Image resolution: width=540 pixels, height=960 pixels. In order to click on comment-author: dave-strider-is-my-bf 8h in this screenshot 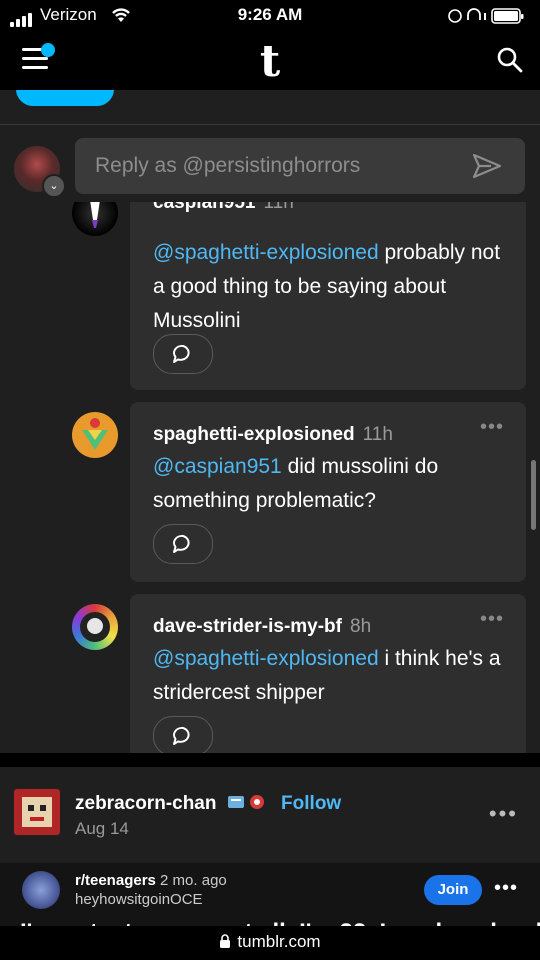, I will do `click(262, 627)`.